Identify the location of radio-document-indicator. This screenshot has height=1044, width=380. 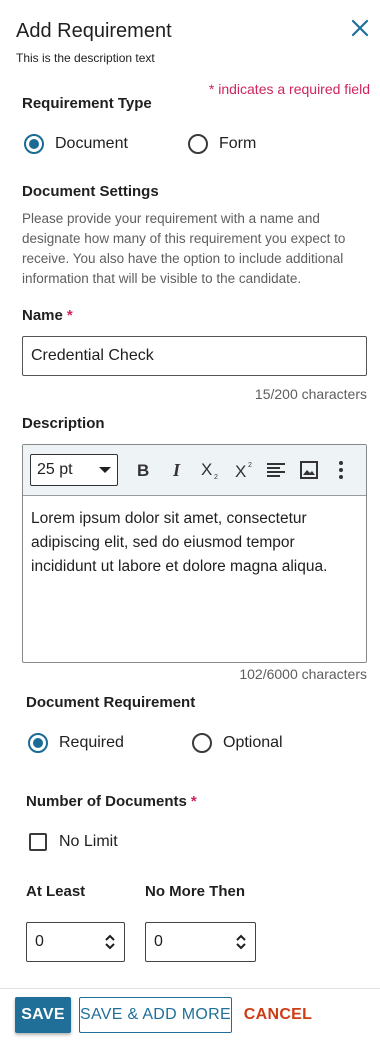
(34, 144).